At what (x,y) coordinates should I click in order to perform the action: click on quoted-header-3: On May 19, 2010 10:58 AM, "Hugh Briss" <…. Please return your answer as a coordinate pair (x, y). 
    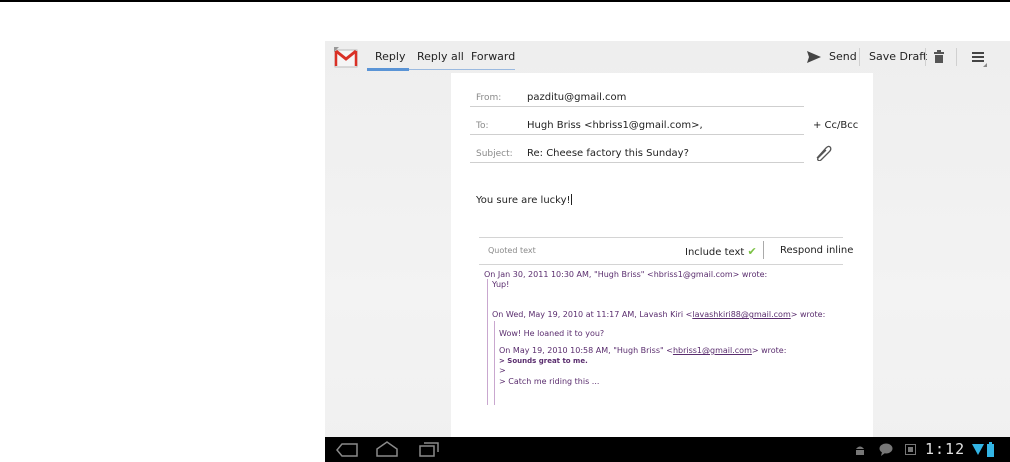
    Looking at the image, I should click on (642, 350).